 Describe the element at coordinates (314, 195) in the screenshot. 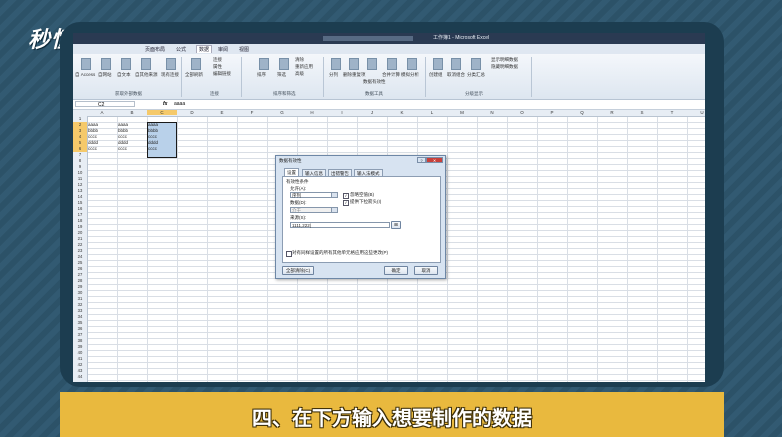

I see `allow-select: 序列` at that location.